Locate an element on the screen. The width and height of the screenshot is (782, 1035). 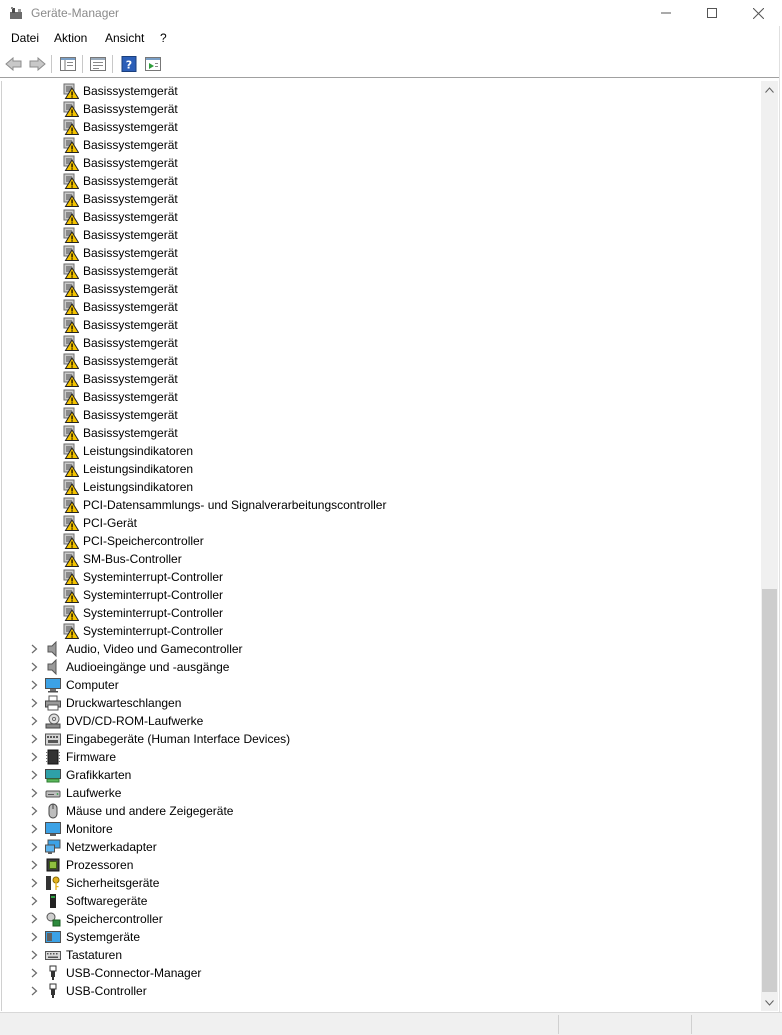
category-row: Tastaturen is located at coordinates (83, 955).